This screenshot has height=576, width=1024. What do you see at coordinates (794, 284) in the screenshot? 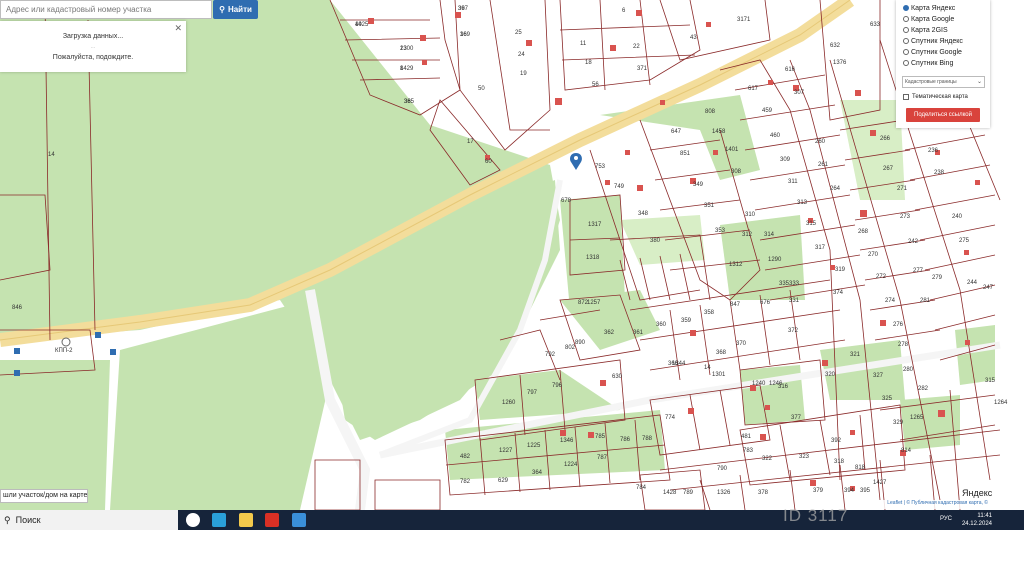
I see `parcel-number: 333` at bounding box center [794, 284].